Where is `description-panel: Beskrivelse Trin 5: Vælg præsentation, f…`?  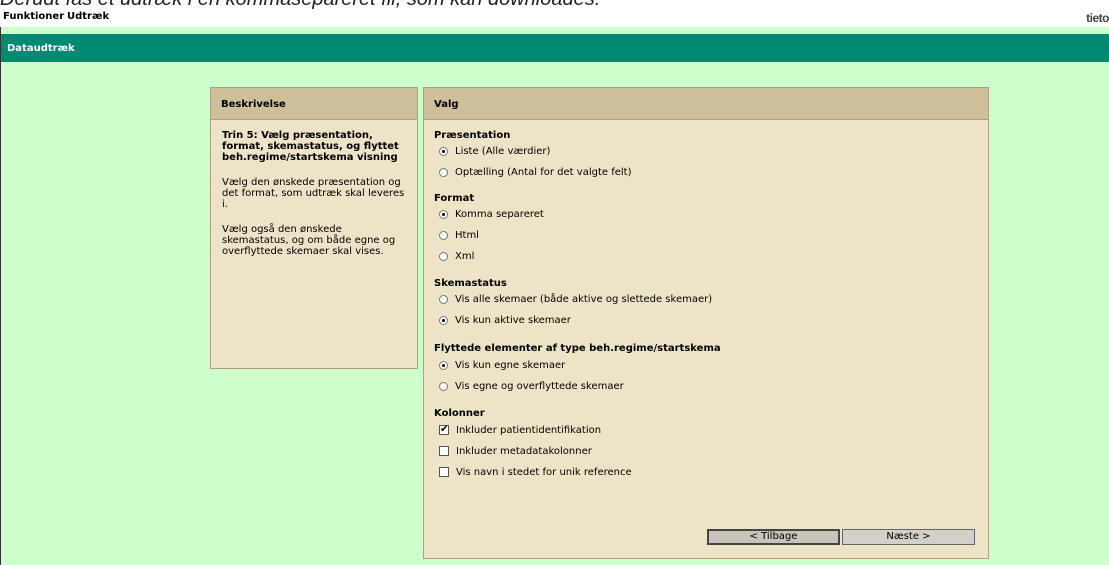 description-panel: Beskrivelse Trin 5: Vælg præsentation, f… is located at coordinates (314, 228).